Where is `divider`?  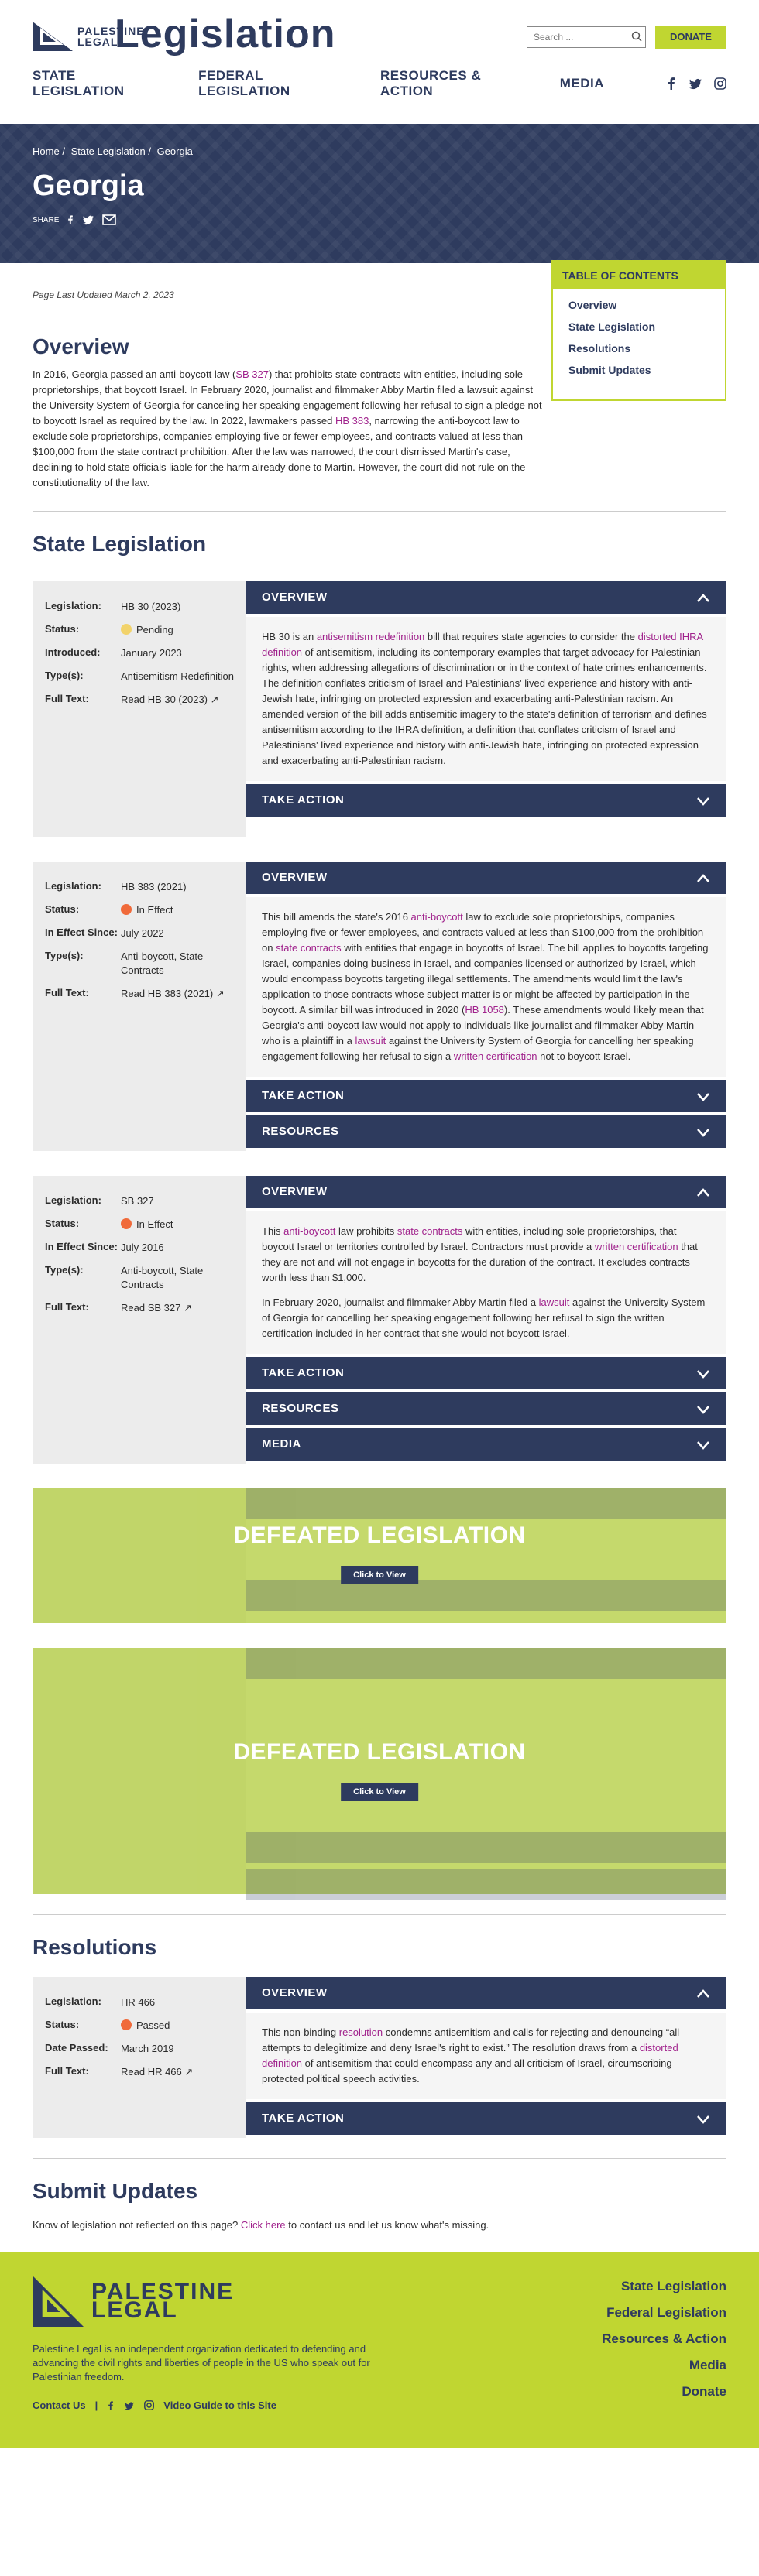 divider is located at coordinates (379, 1914).